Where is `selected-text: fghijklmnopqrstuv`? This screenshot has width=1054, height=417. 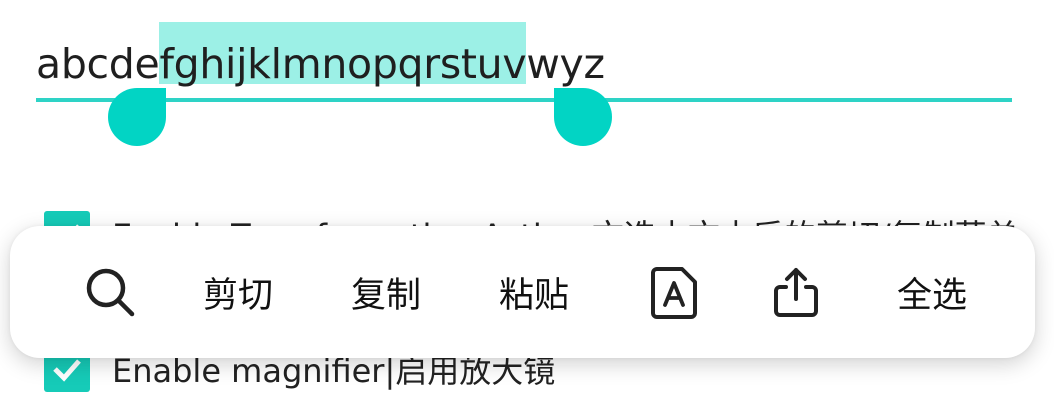
selected-text: fghijklmnopqrstuv is located at coordinates (343, 55).